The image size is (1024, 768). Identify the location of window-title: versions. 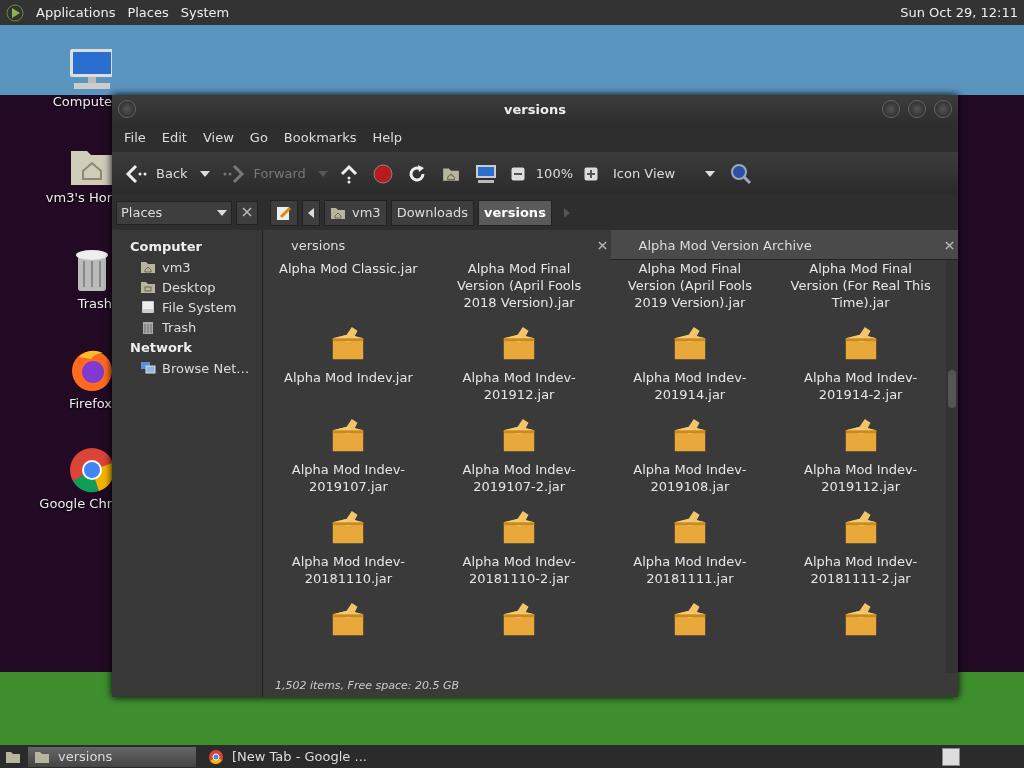
(535, 109).